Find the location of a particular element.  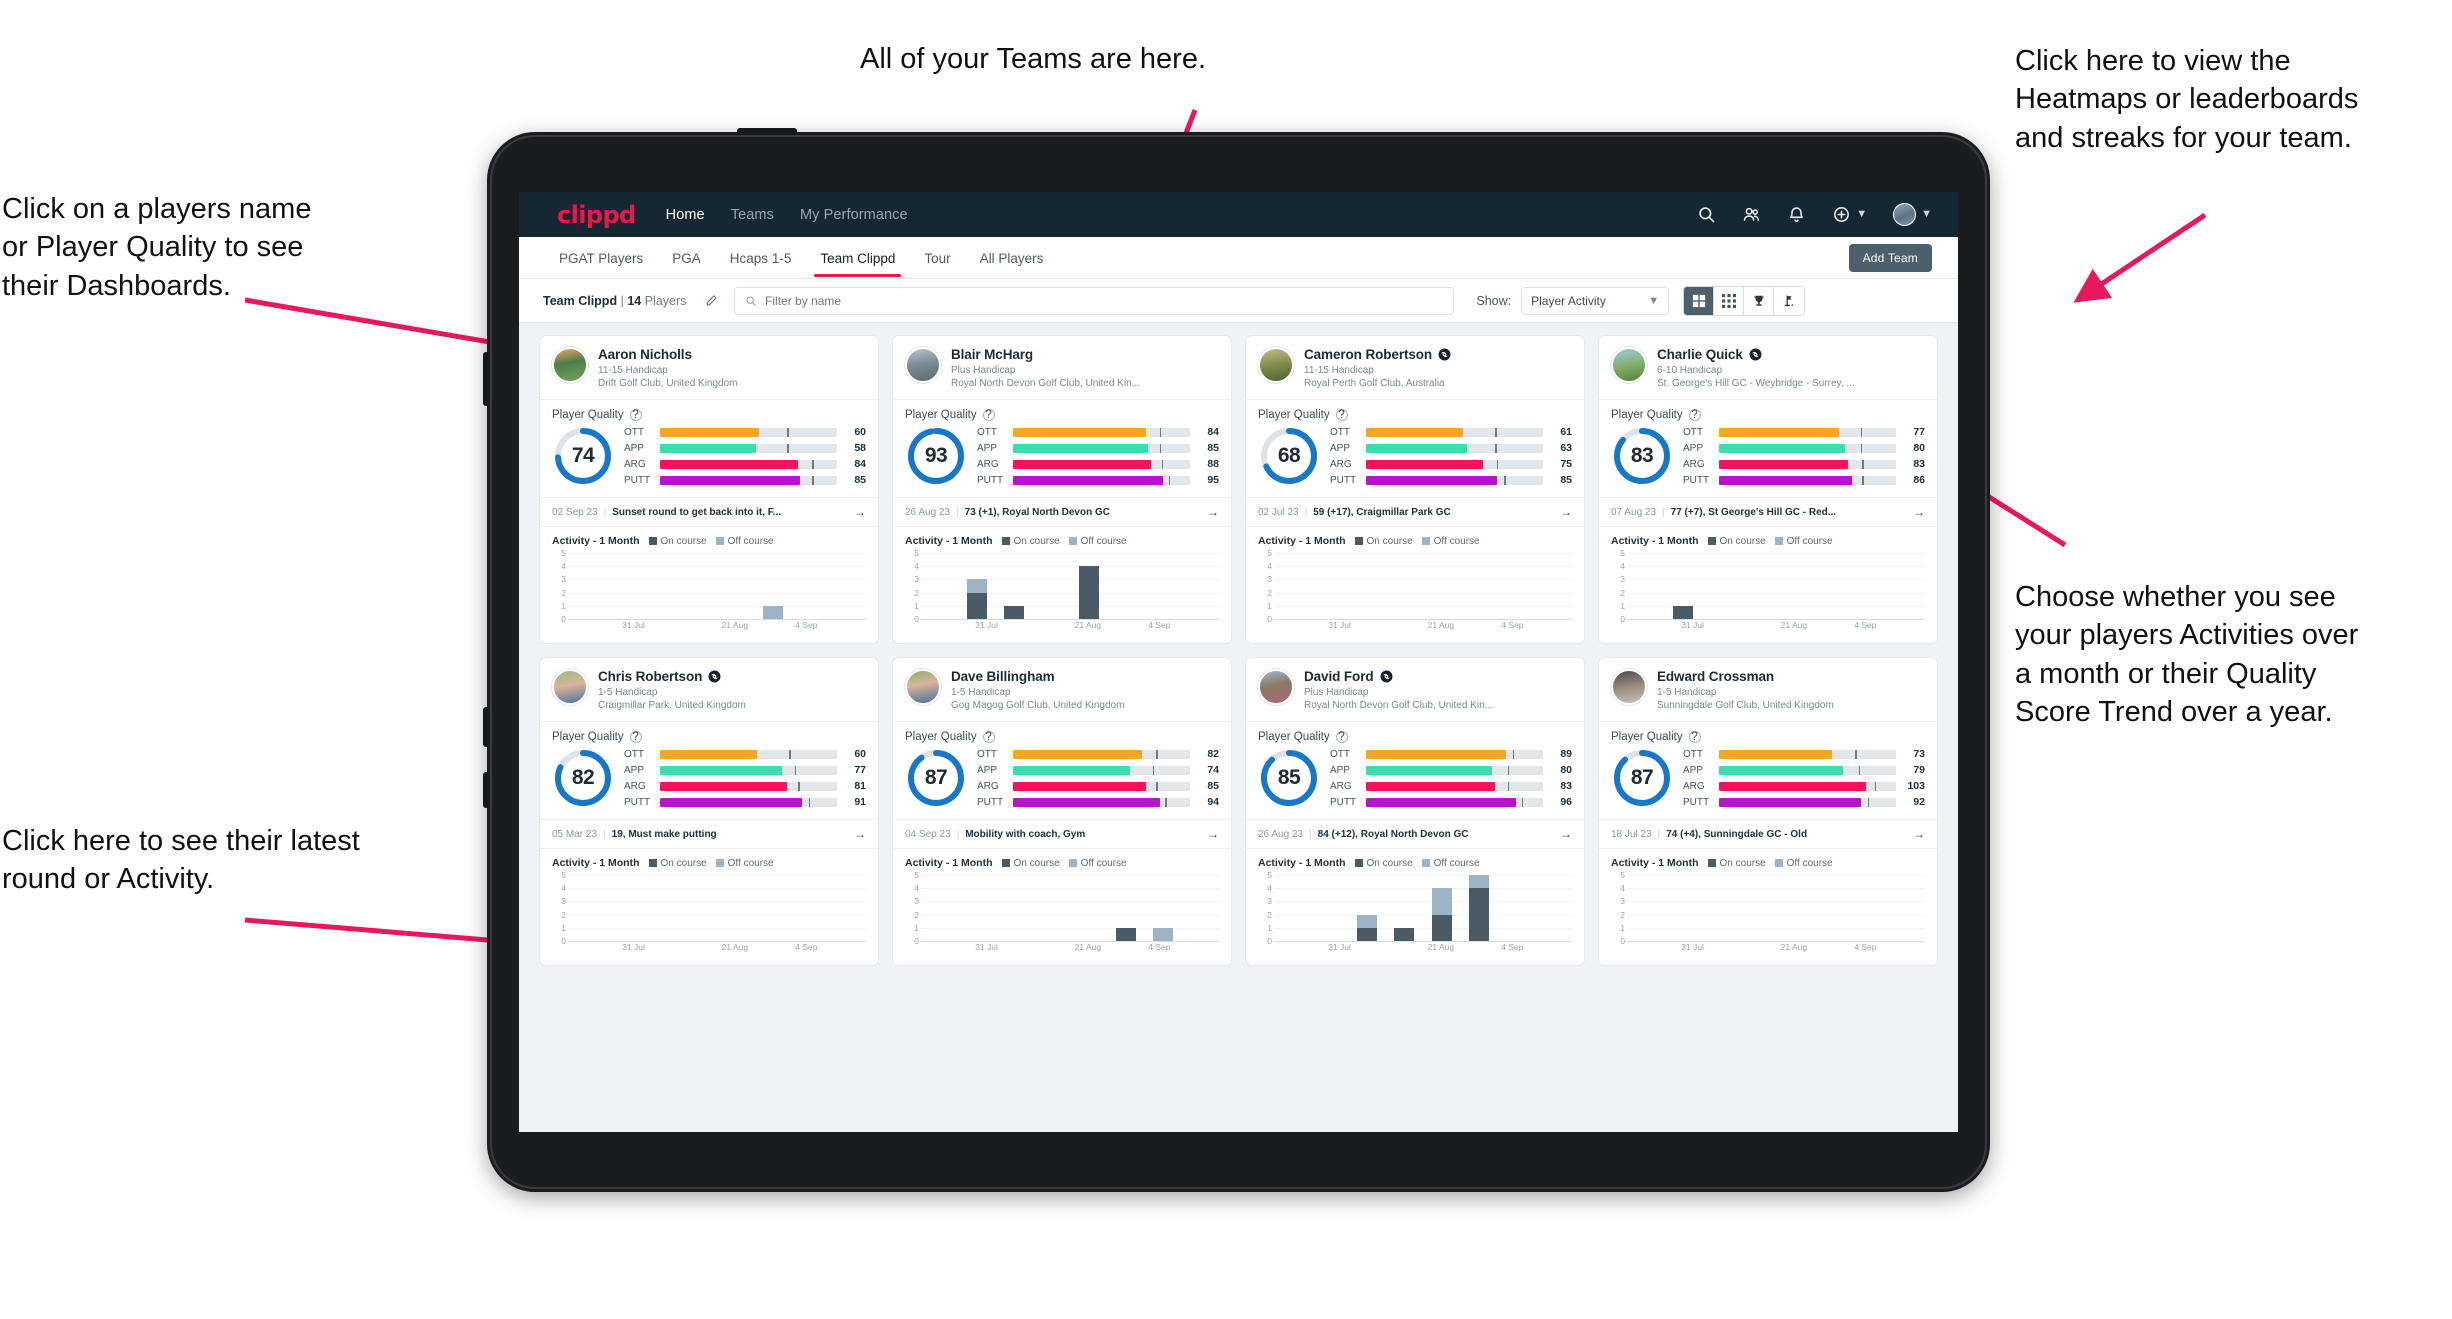

player-quality-ring: 93 is located at coordinates (936, 456).